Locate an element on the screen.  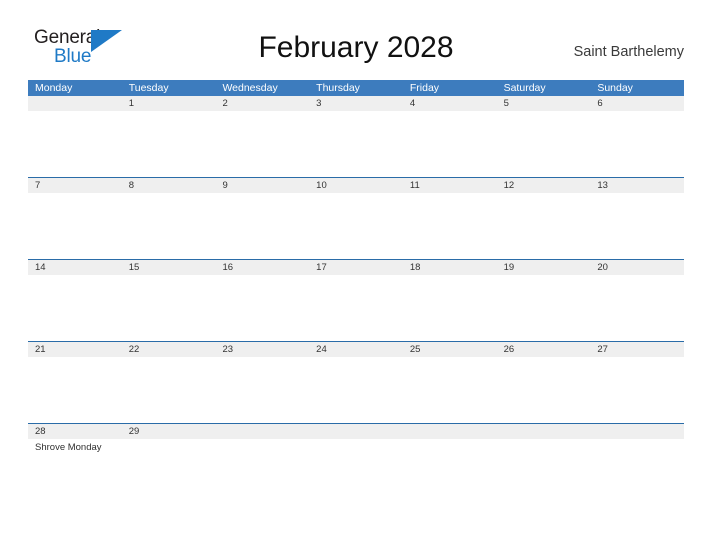
week-date-band: 123456 is located at coordinates (356, 103).